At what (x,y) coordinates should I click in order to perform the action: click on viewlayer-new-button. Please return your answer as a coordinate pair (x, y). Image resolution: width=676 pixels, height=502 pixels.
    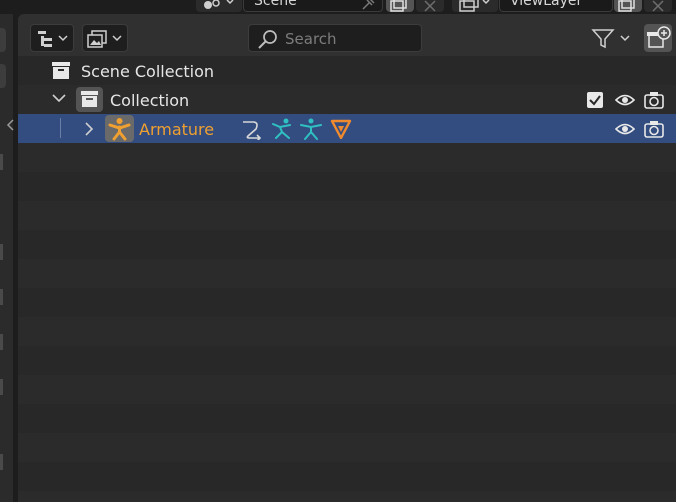
    Looking at the image, I should click on (628, 6).